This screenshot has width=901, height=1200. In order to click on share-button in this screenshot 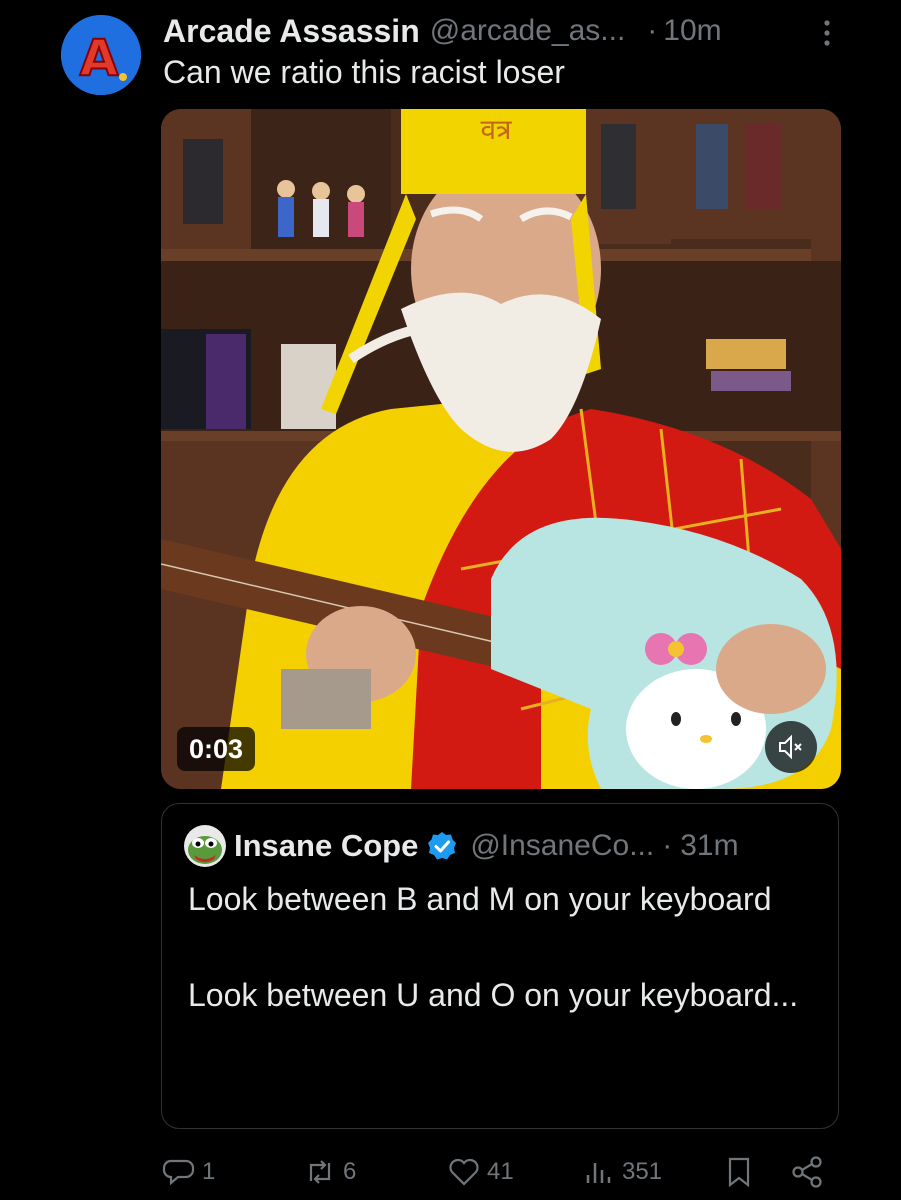, I will do `click(810, 1172)`.